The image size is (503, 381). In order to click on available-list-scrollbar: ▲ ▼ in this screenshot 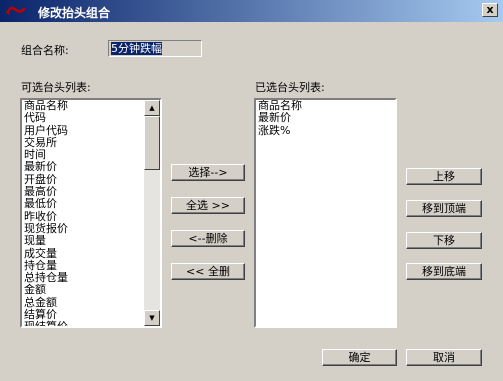, I will do `click(152, 213)`.